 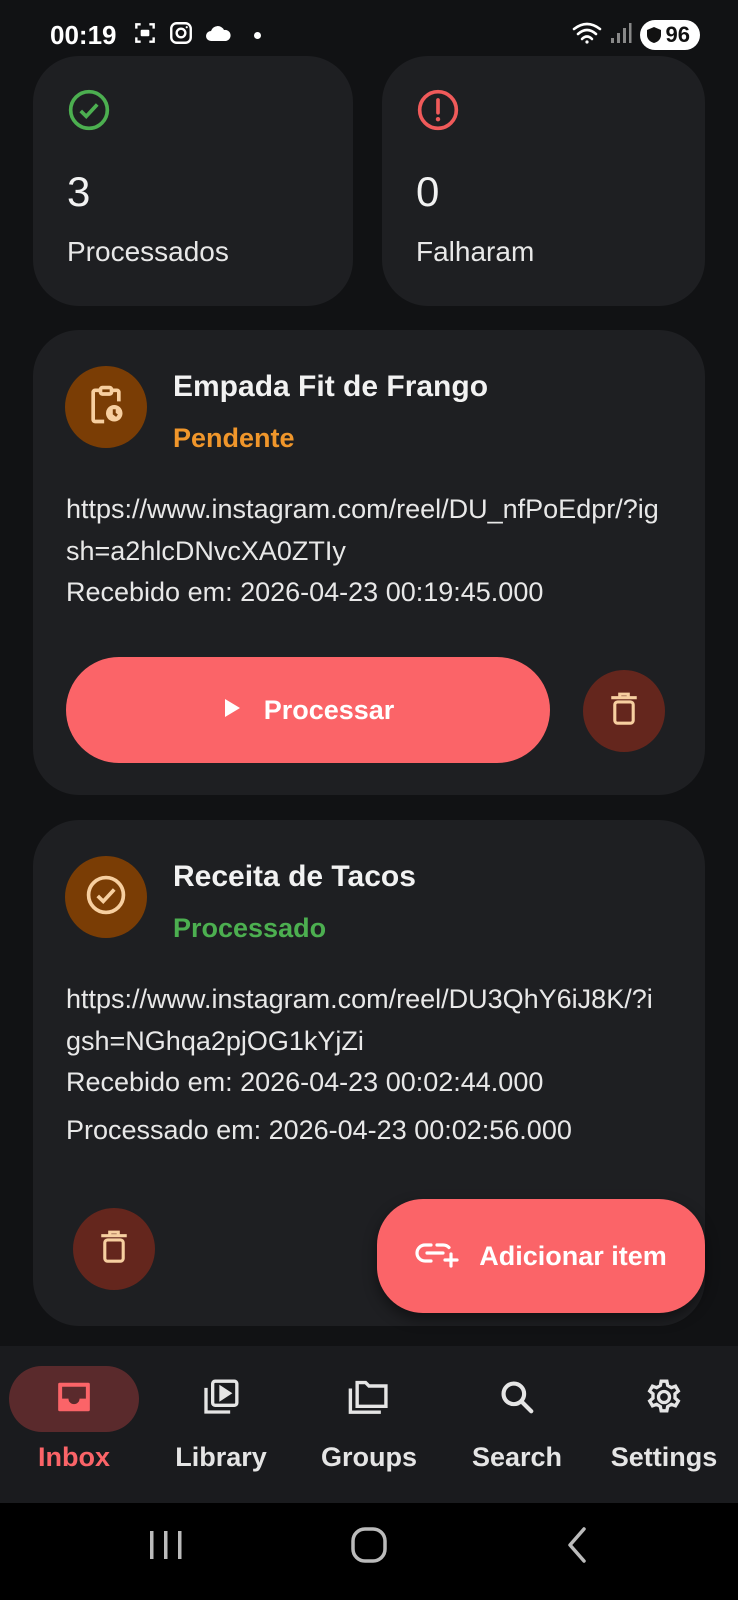 I want to click on nav-settings: Settings, so click(x=664, y=1424).